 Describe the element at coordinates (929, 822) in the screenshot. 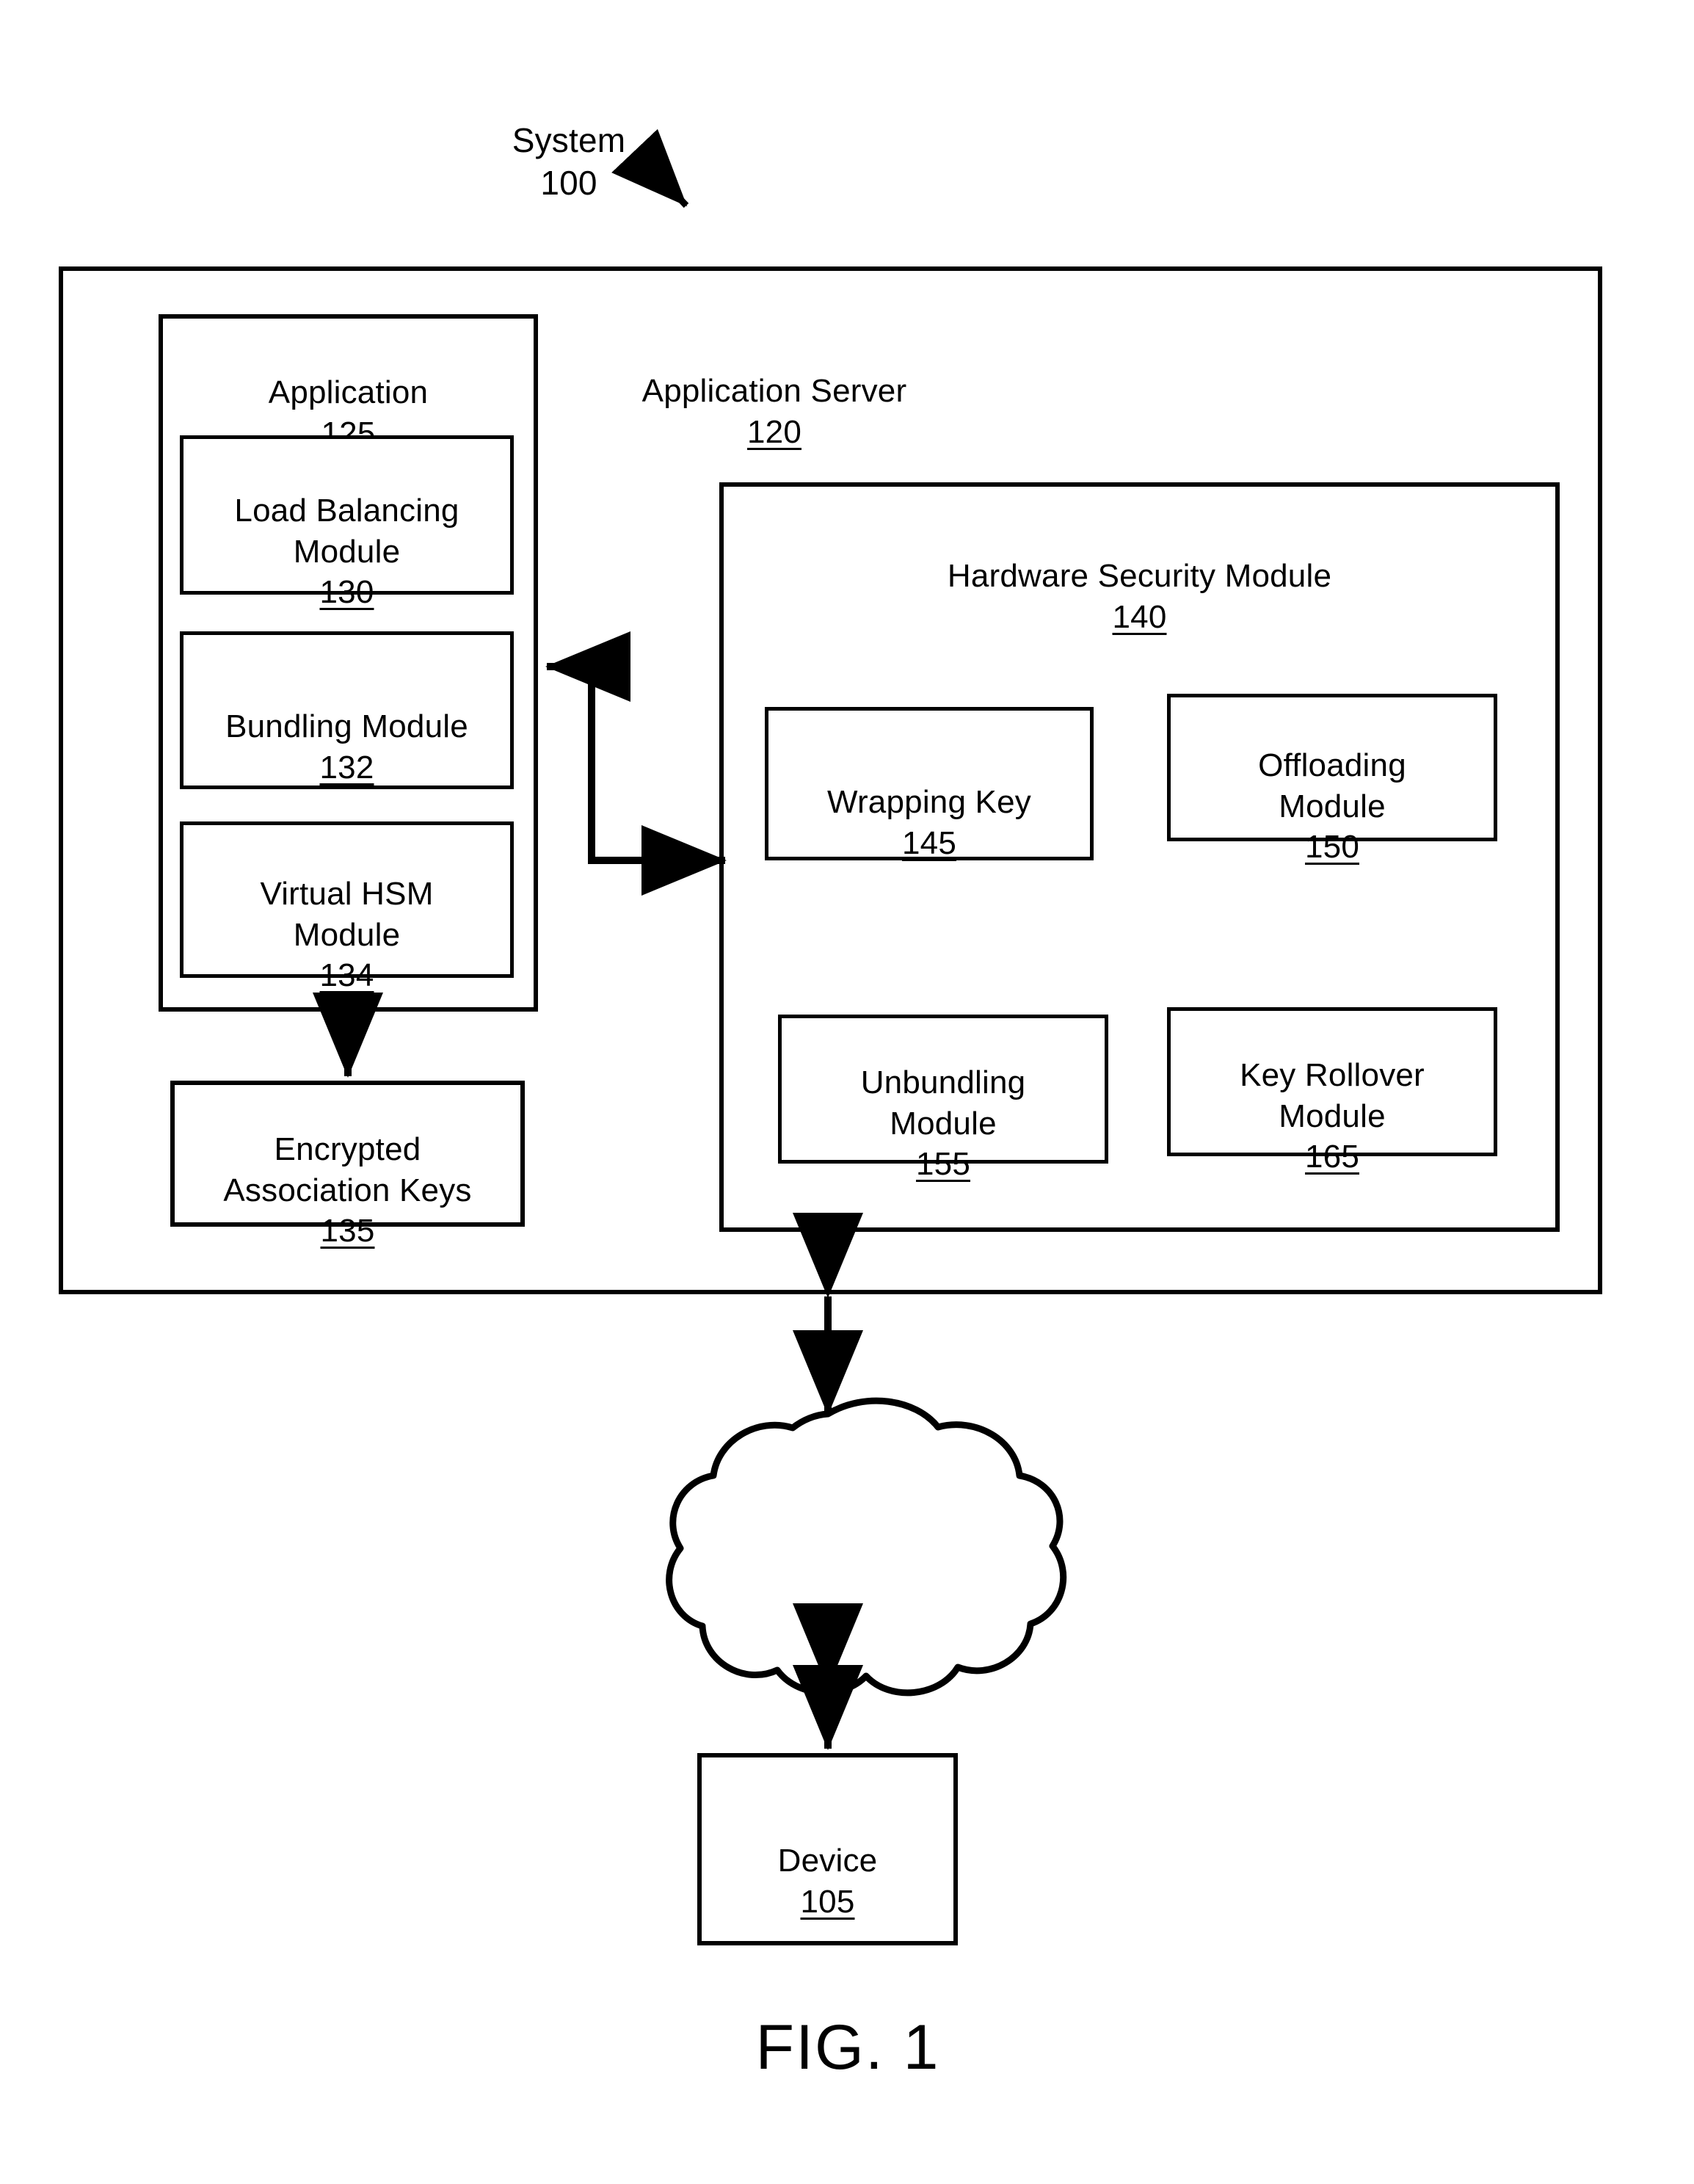

I see `wrapping-key-label: Wrapping Key 145` at that location.